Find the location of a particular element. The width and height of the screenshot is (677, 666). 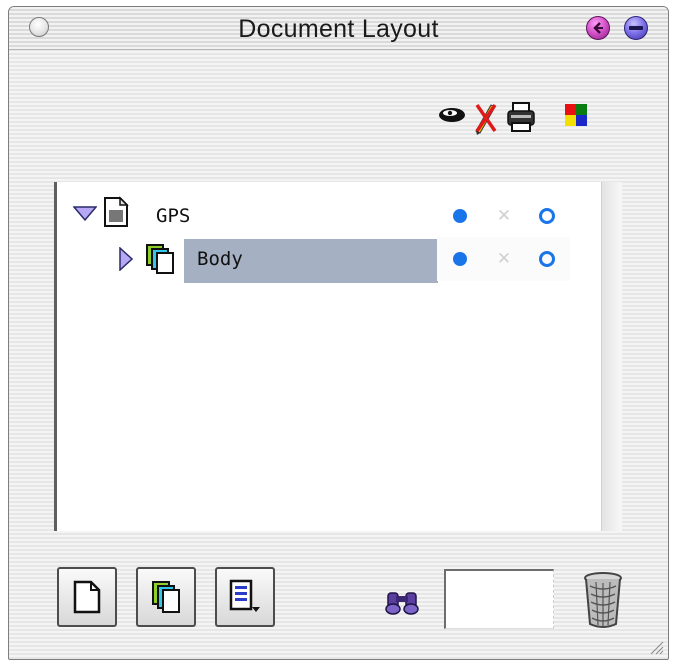

disclosure-closed-icon is located at coordinates (126, 259).